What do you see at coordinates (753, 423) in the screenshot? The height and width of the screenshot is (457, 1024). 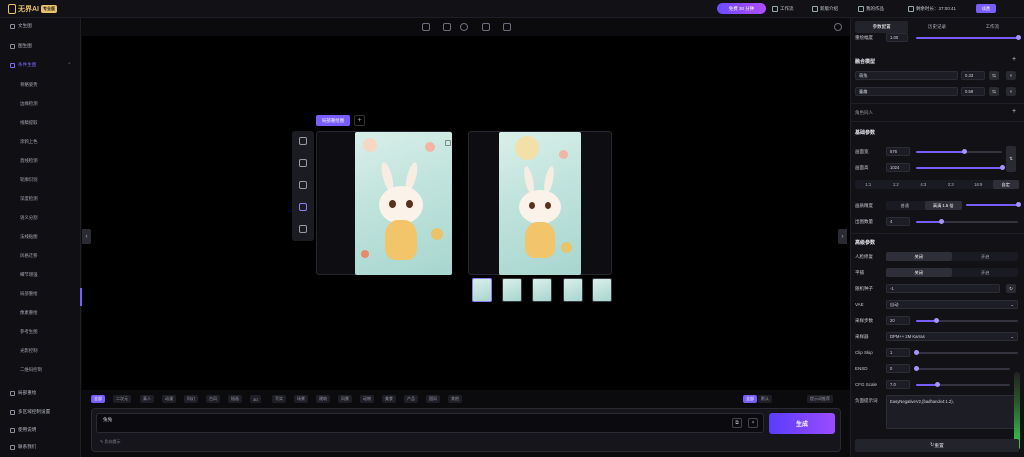 I see `clear-icon: ×` at bounding box center [753, 423].